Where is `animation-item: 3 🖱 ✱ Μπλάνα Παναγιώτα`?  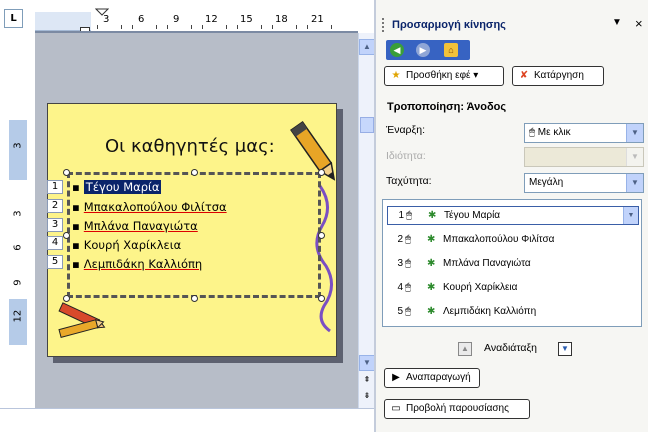
animation-item: 3 🖱 ✱ Μπλάνα Παναγιώτα is located at coordinates (513, 264).